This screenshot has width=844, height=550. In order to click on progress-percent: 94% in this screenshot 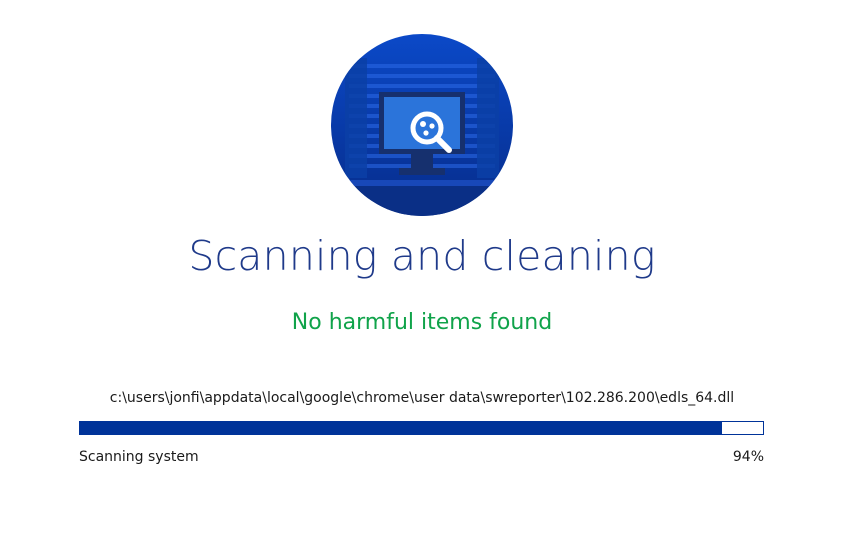, I will do `click(748, 457)`.